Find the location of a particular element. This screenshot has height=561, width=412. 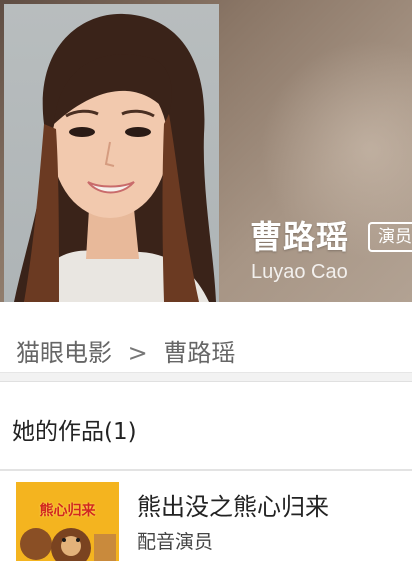

works-section-title: 她的作品(1) is located at coordinates (74, 432).